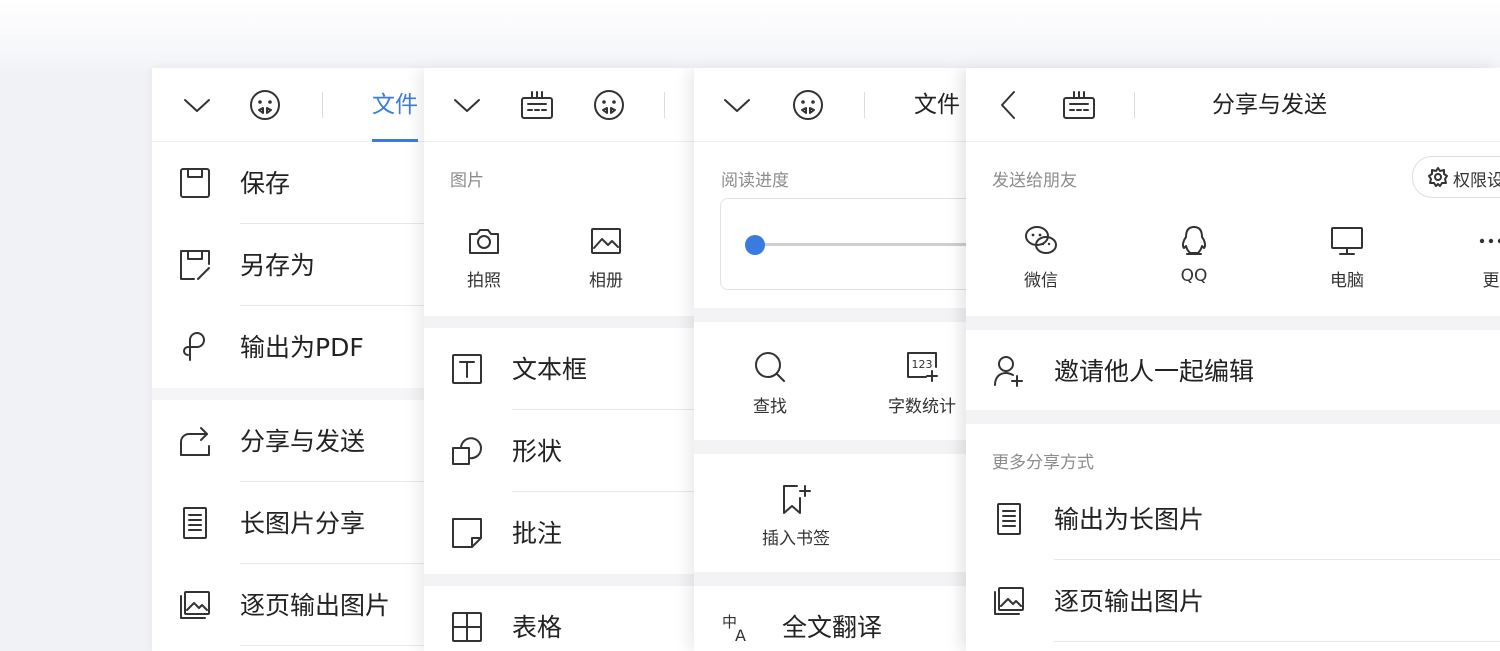 The image size is (1500, 651). I want to click on progress-slider-handle, so click(755, 245).